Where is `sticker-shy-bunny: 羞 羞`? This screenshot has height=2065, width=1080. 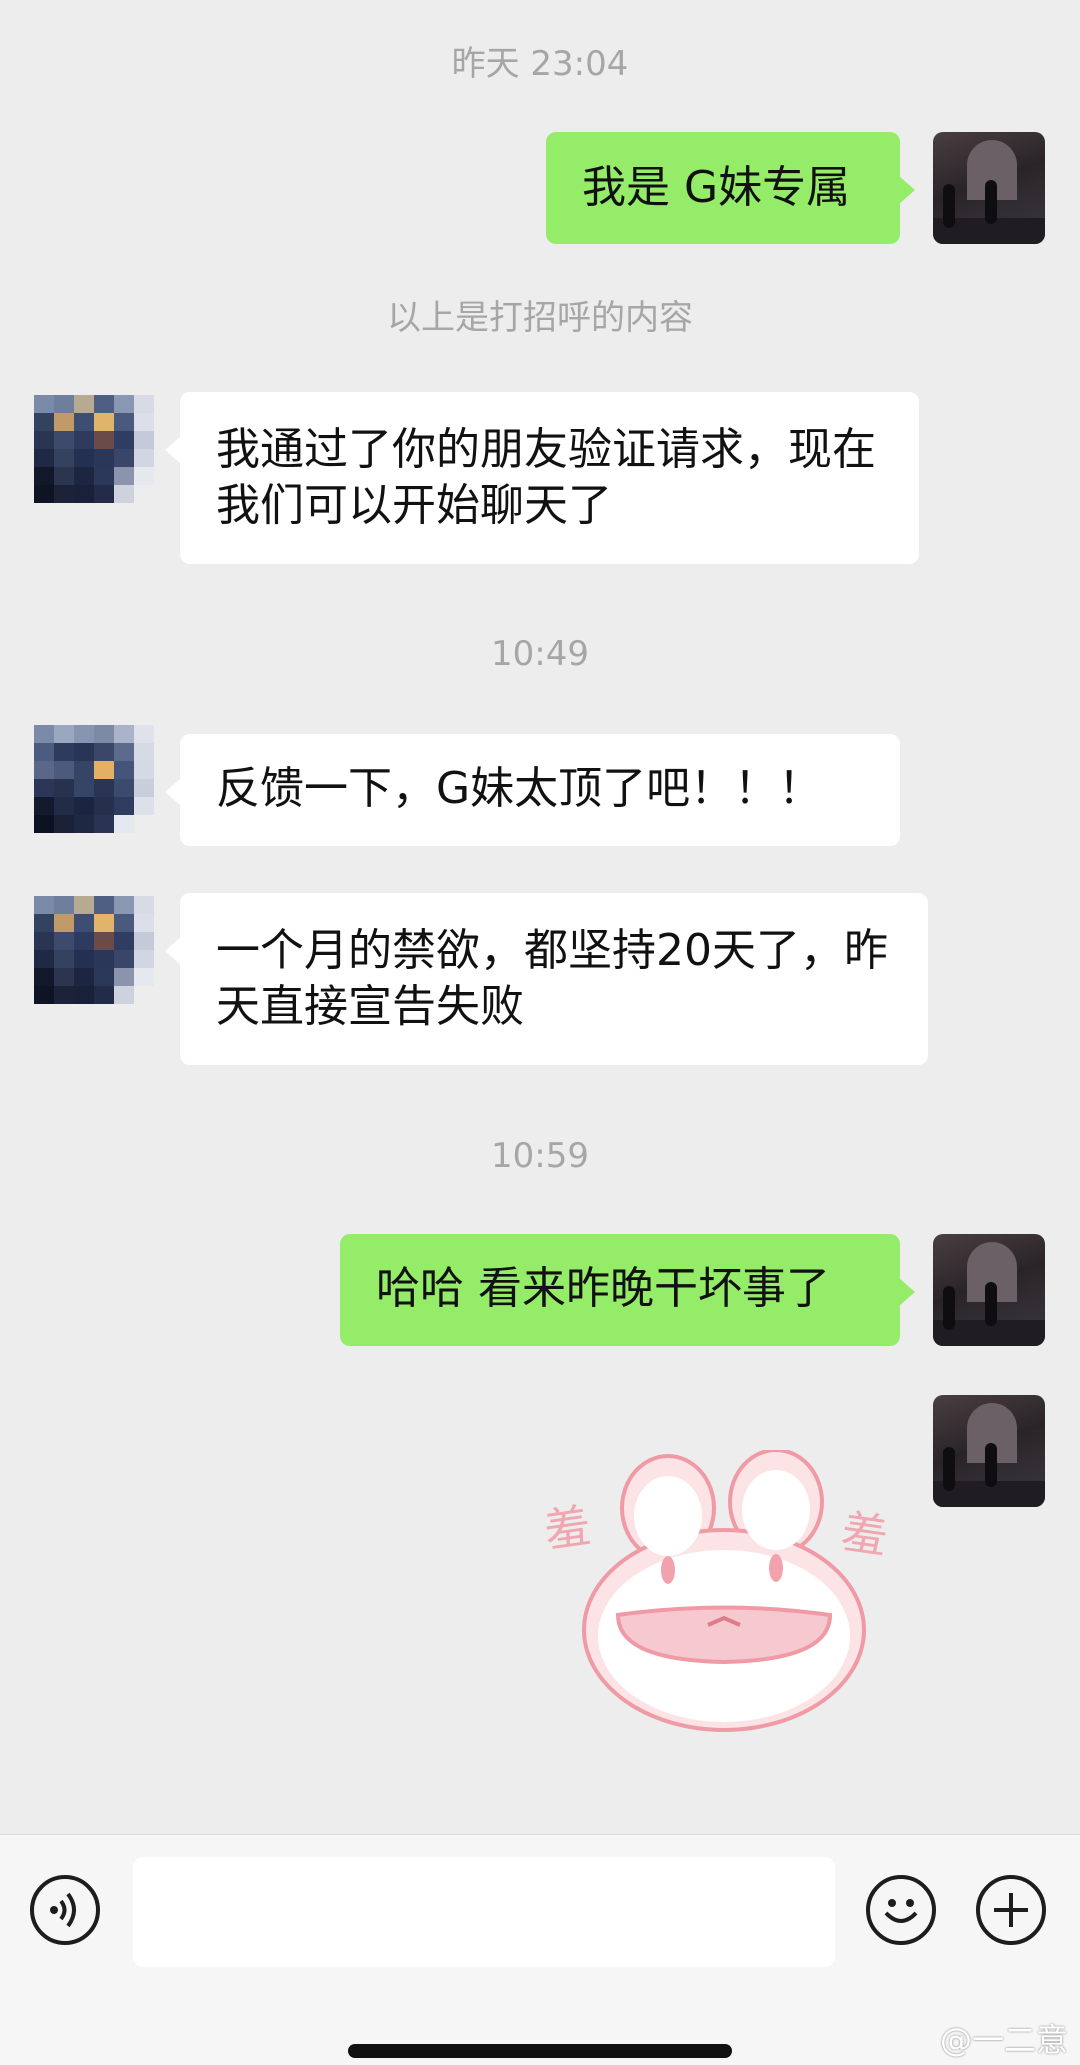 sticker-shy-bunny: 羞 羞 is located at coordinates (719, 1594).